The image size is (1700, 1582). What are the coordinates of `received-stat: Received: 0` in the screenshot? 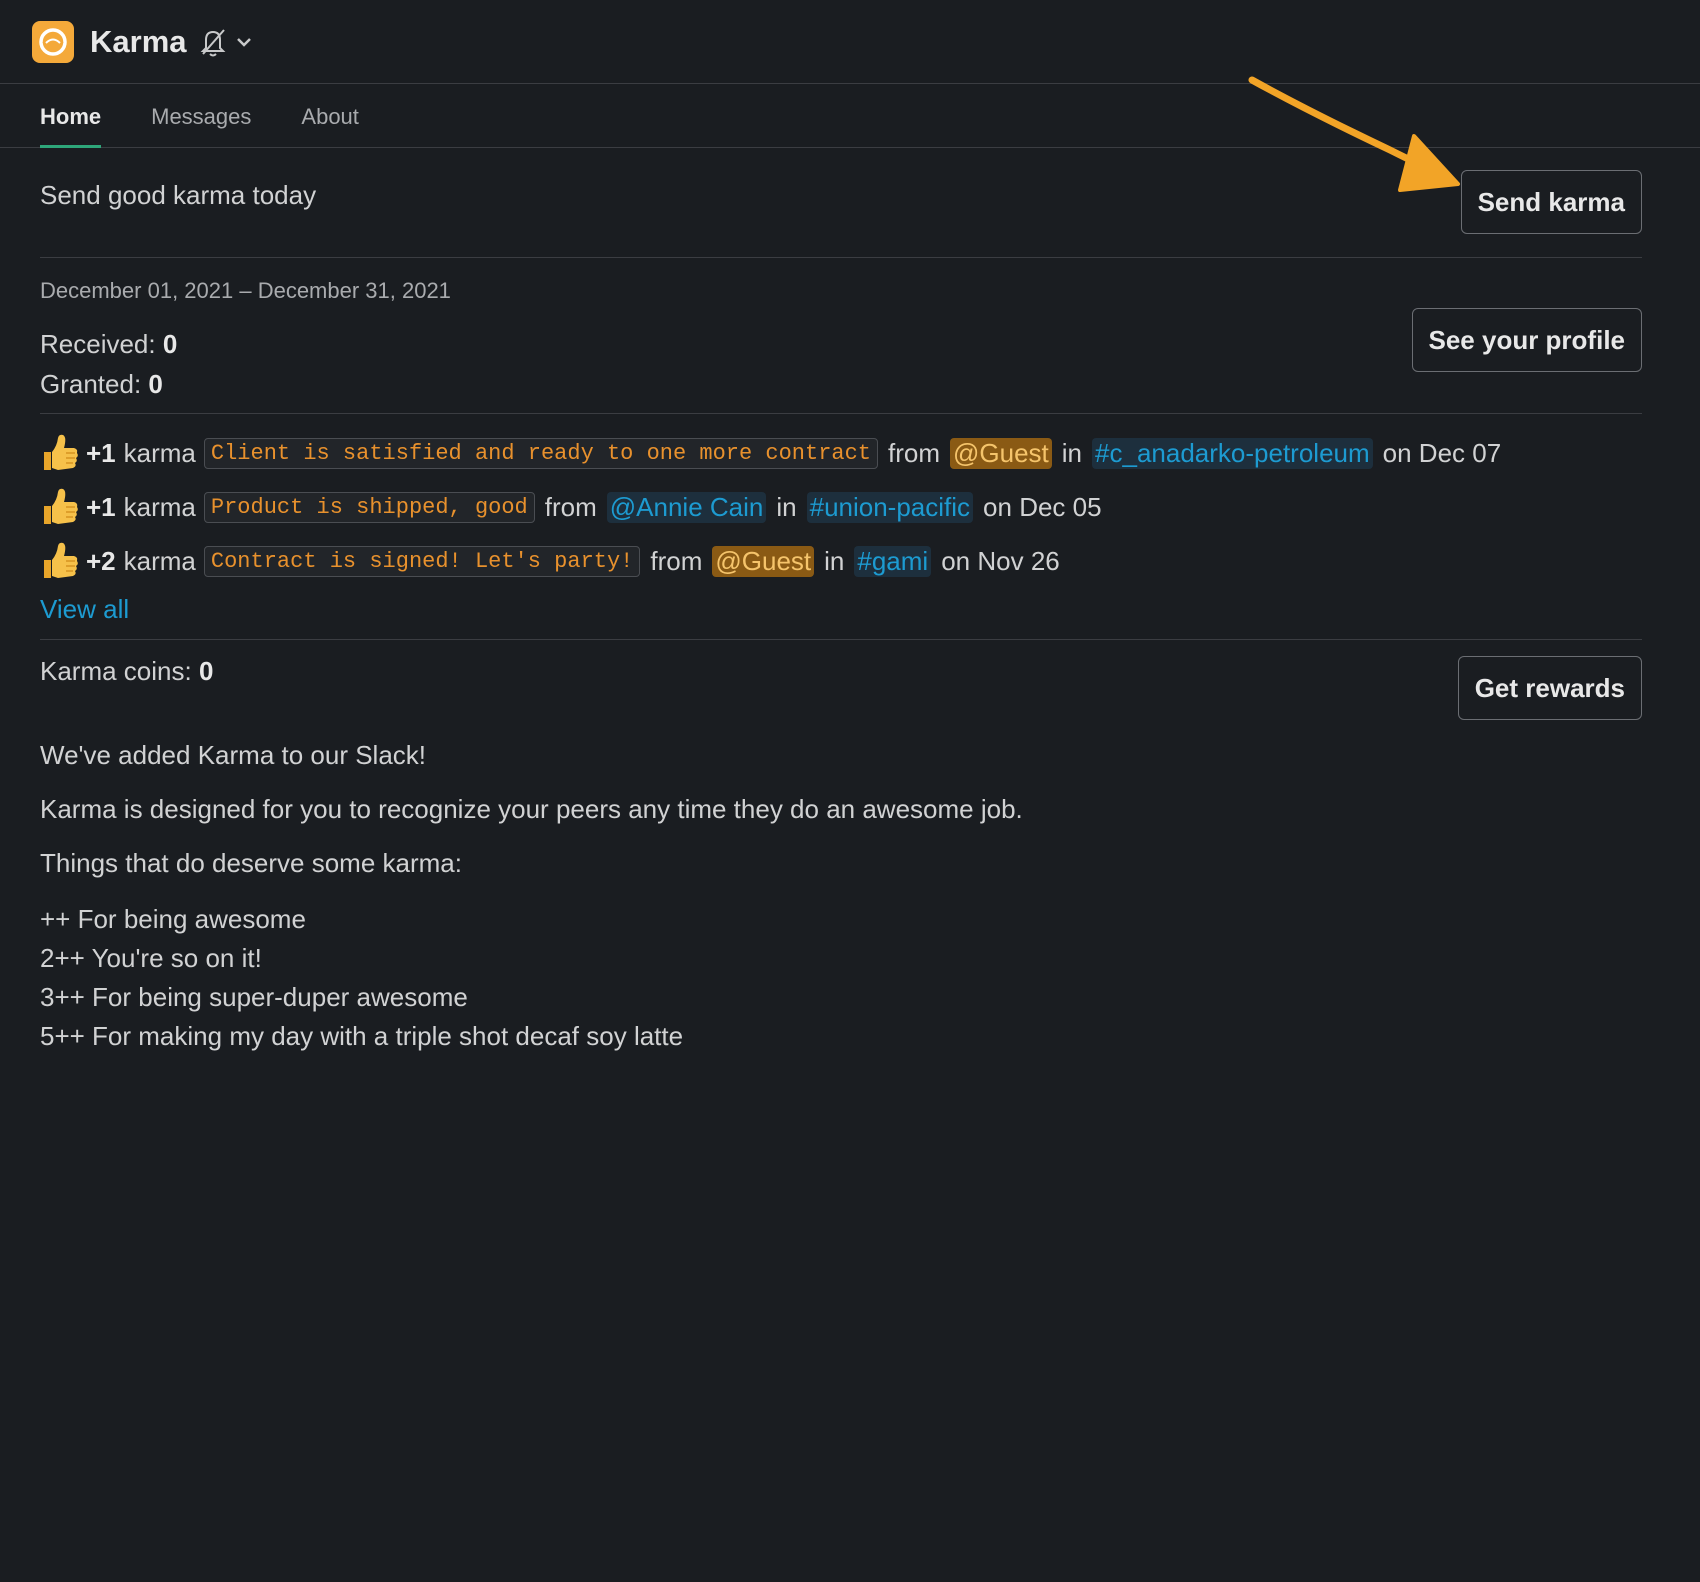 It's located at (109, 344).